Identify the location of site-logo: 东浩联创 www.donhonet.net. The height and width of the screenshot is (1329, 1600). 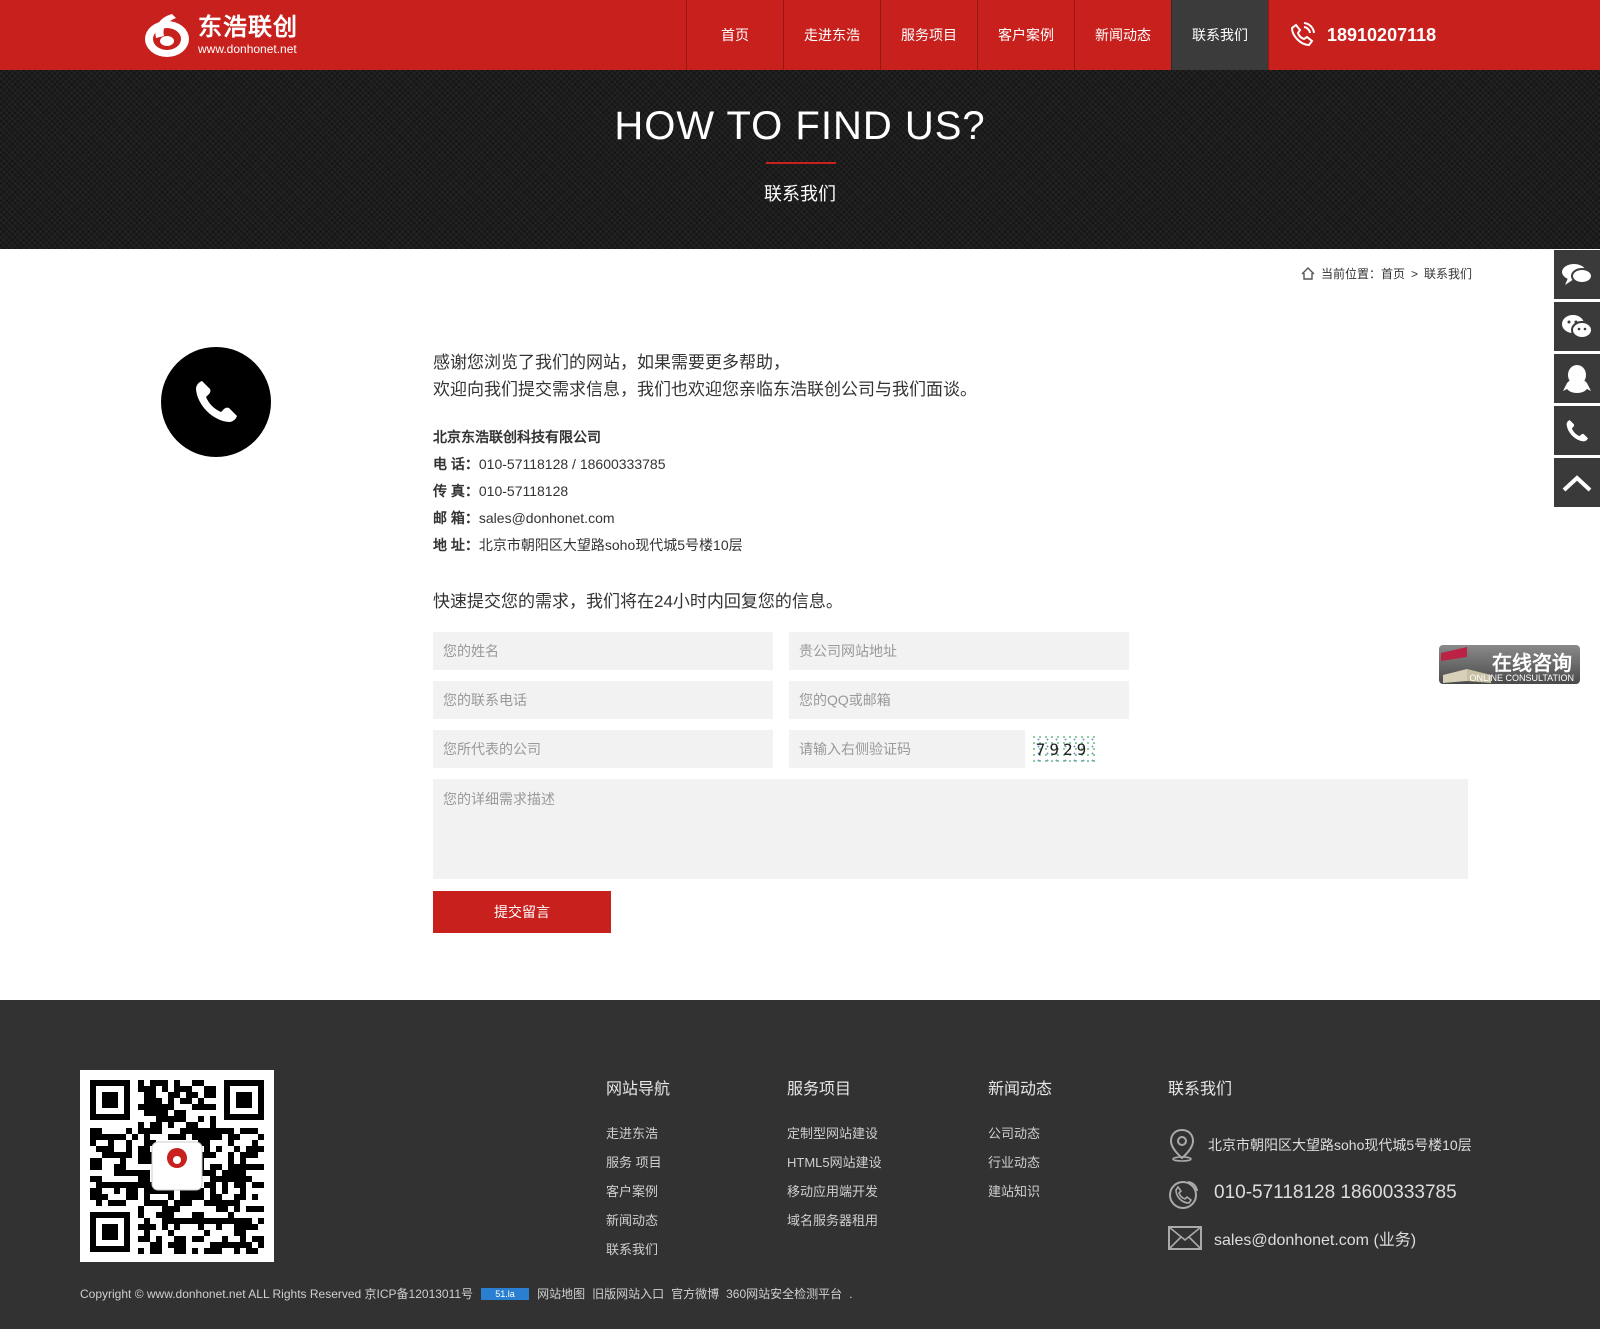
(227, 35).